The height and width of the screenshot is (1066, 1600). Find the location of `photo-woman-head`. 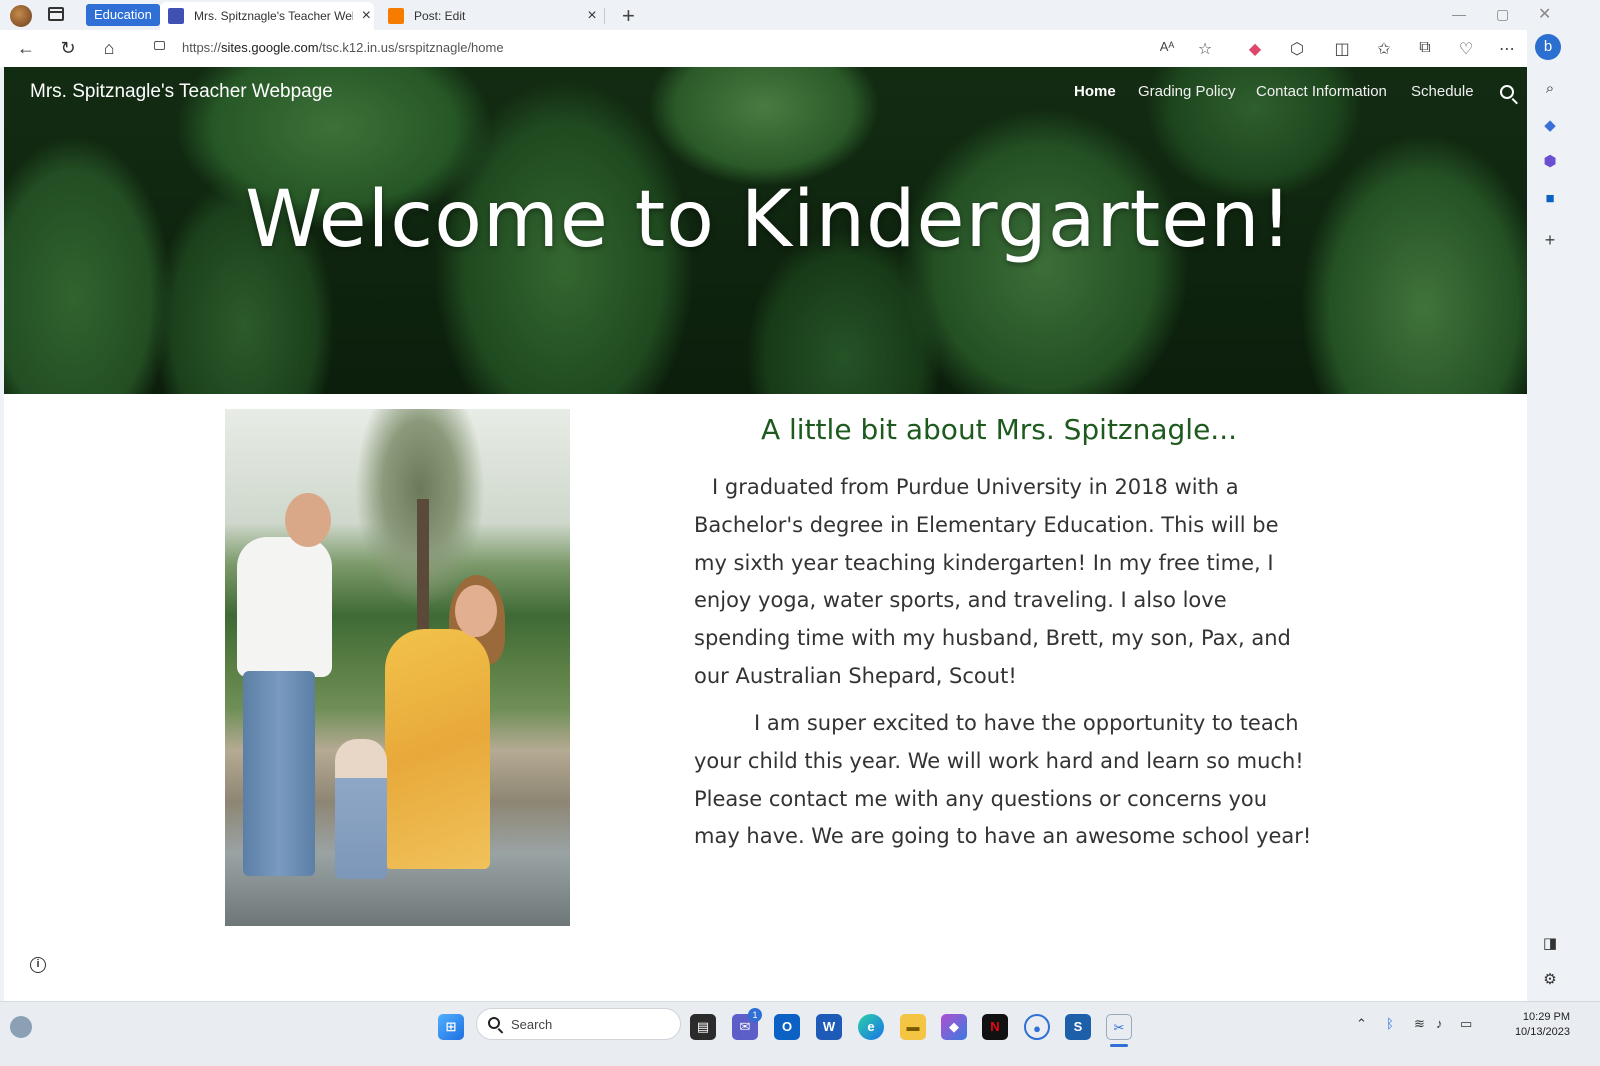

photo-woman-head is located at coordinates (476, 611).